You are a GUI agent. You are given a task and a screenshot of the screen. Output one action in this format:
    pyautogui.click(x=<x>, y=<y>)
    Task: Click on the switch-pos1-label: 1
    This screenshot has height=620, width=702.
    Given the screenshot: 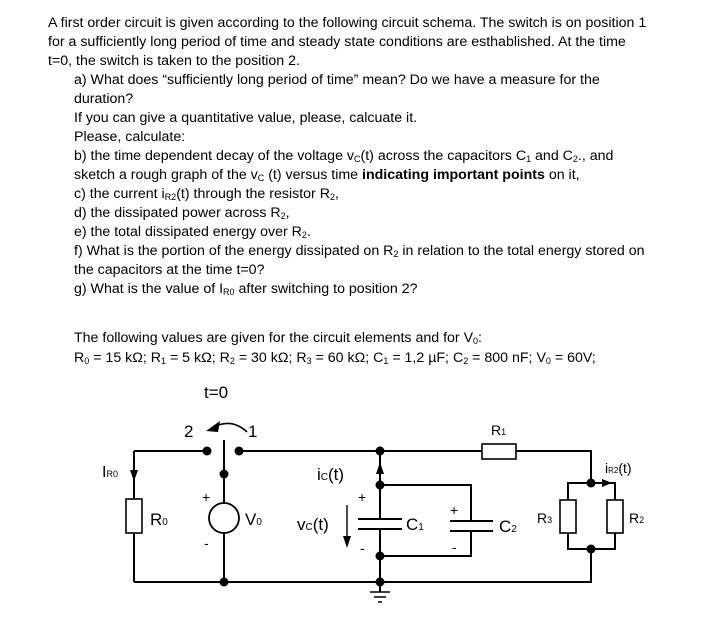 What is the action you would take?
    pyautogui.click(x=252, y=431)
    